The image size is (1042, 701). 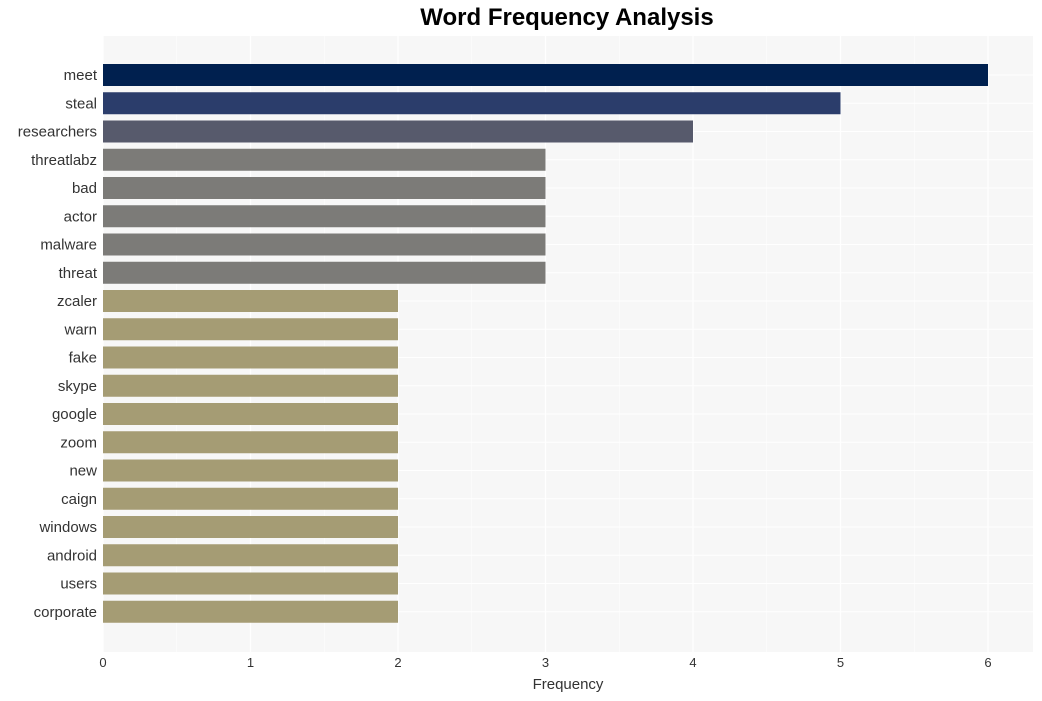 I want to click on y-tick-label: actor, so click(x=80, y=216).